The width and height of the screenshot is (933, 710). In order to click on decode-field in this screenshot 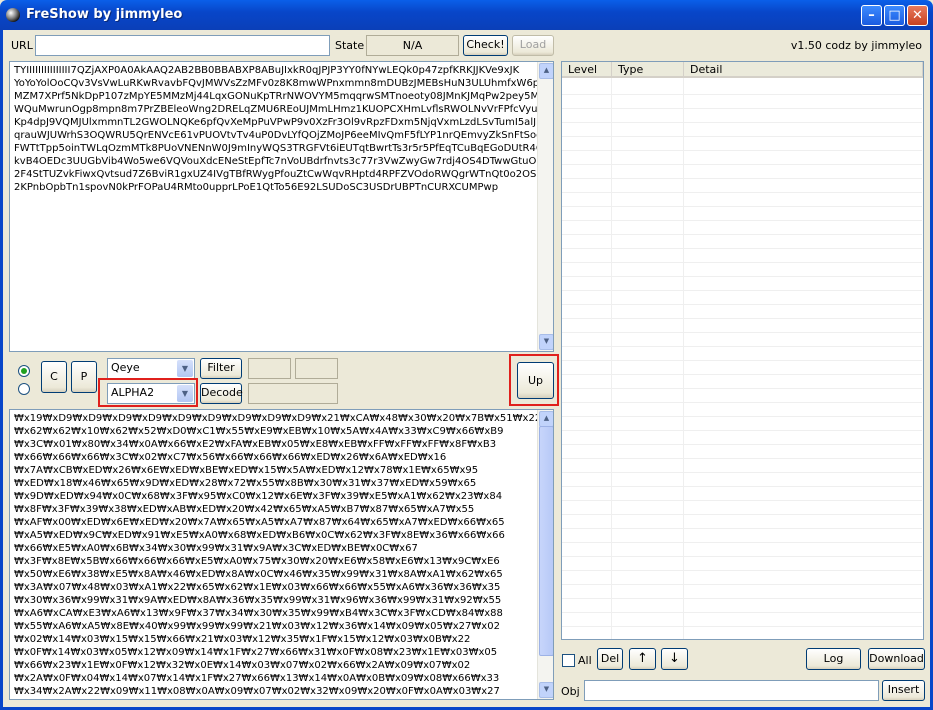, I will do `click(293, 393)`.